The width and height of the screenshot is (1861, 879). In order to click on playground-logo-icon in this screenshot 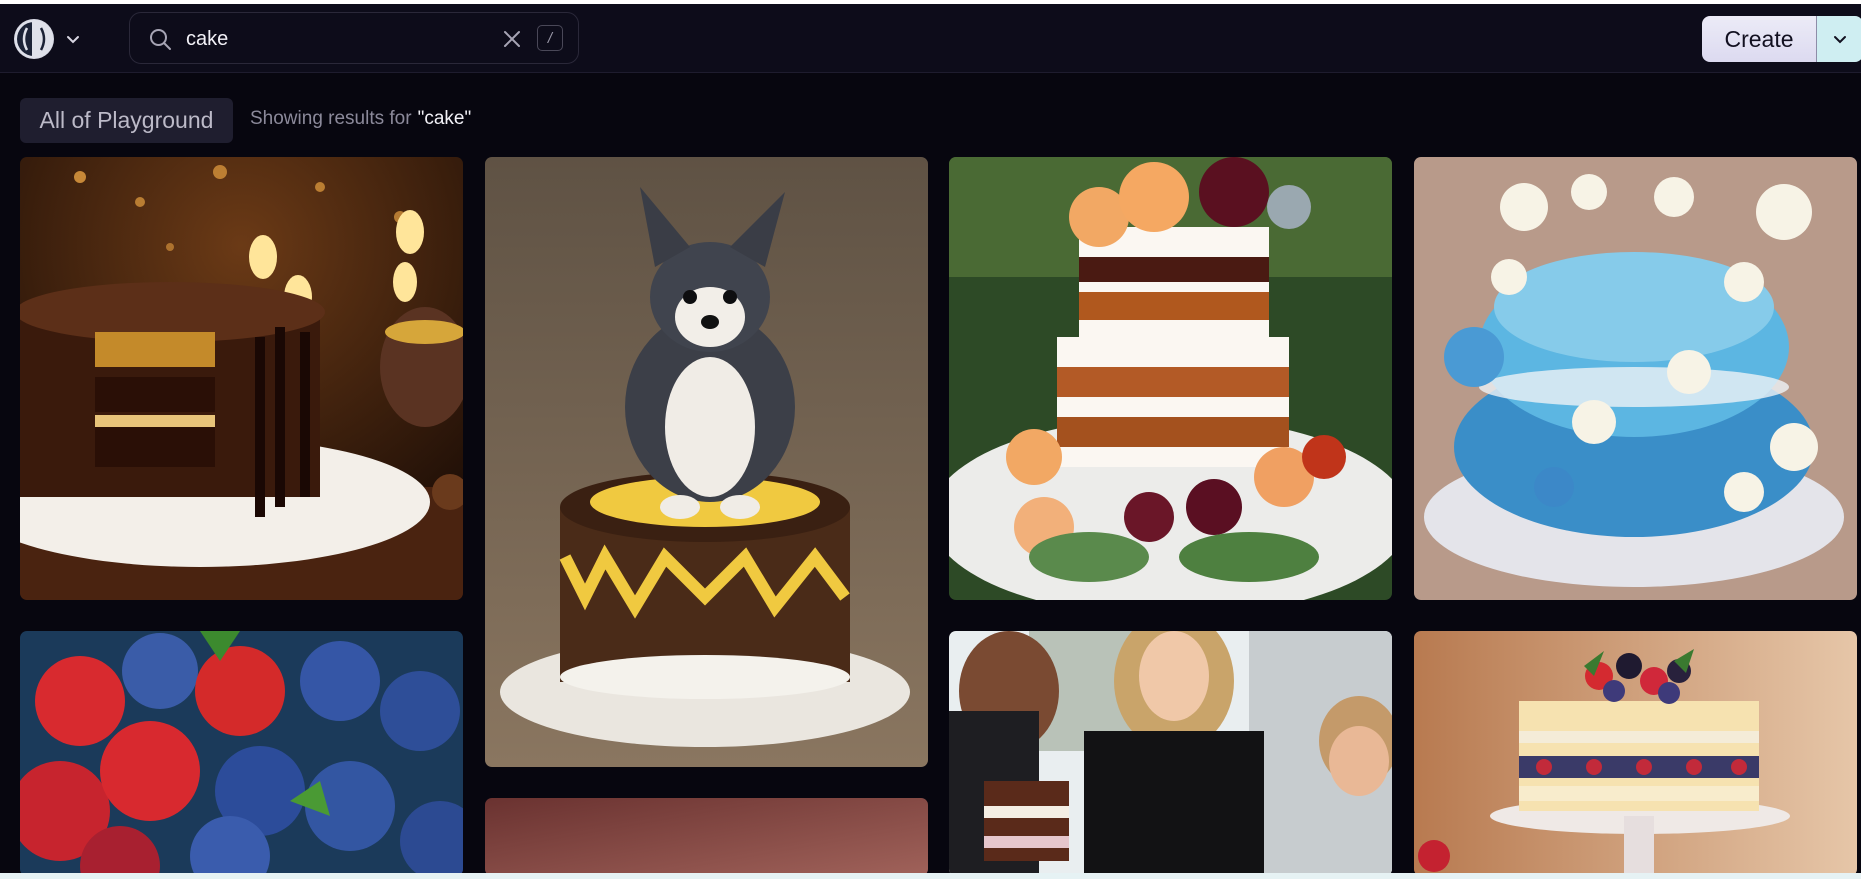, I will do `click(34, 39)`.